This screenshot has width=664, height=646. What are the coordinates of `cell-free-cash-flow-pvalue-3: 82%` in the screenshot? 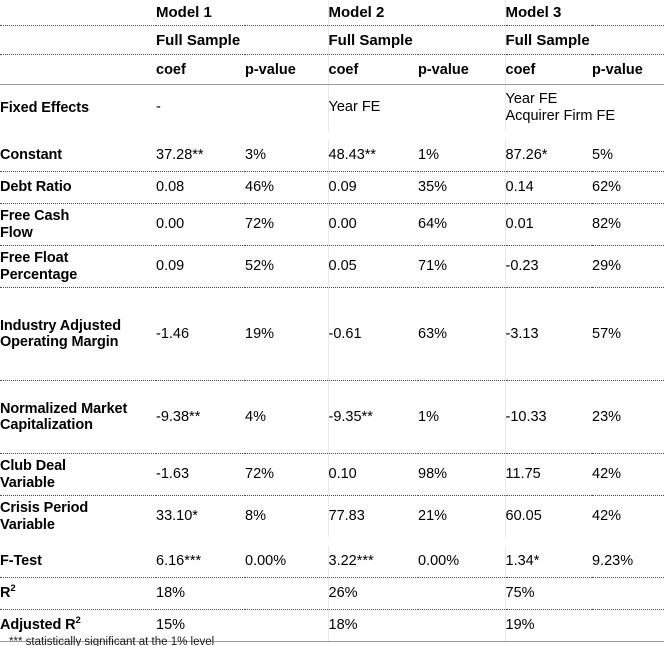 It's located at (628, 224).